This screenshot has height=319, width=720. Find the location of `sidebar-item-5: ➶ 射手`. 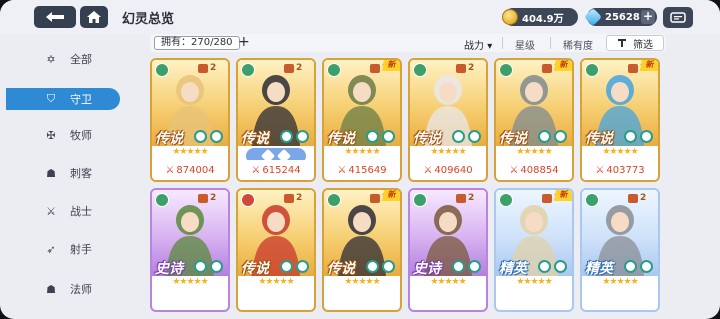

sidebar-item-5: ➶ 射手 is located at coordinates (63, 249).